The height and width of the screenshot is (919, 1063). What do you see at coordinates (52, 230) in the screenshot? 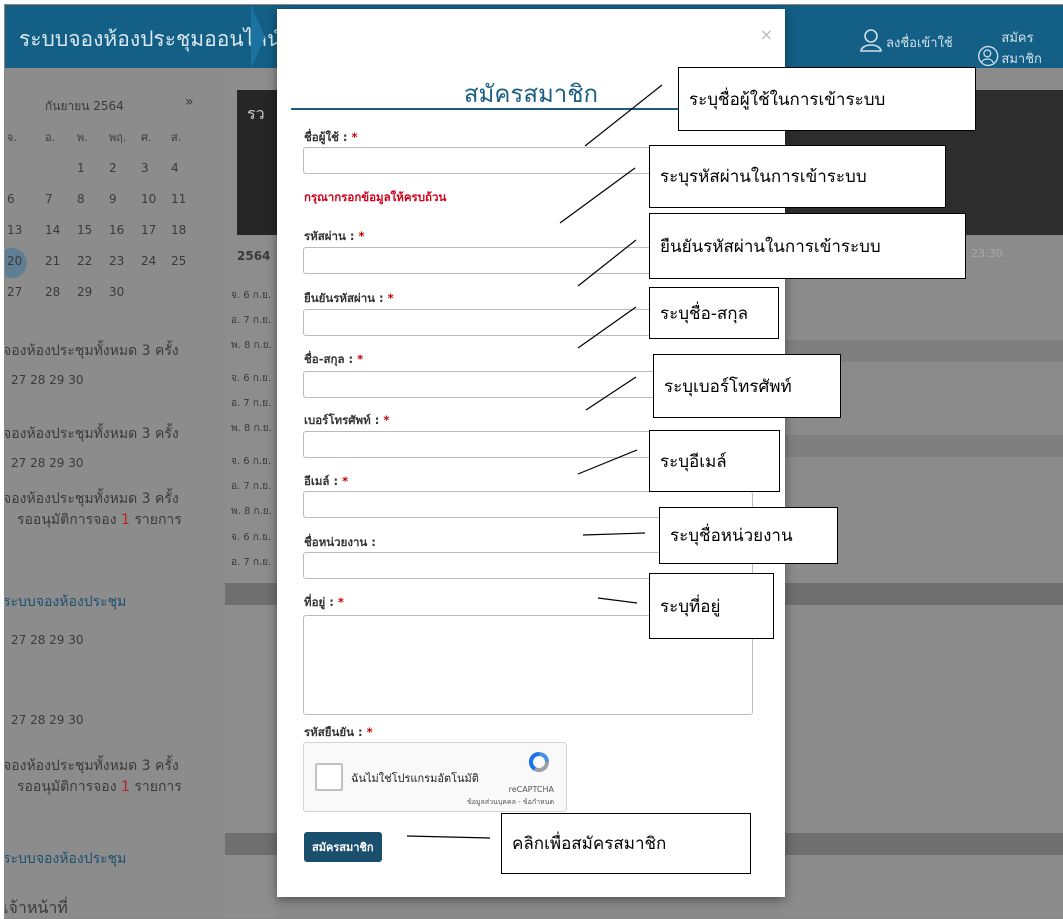
I see `calendar-day: 14` at bounding box center [52, 230].